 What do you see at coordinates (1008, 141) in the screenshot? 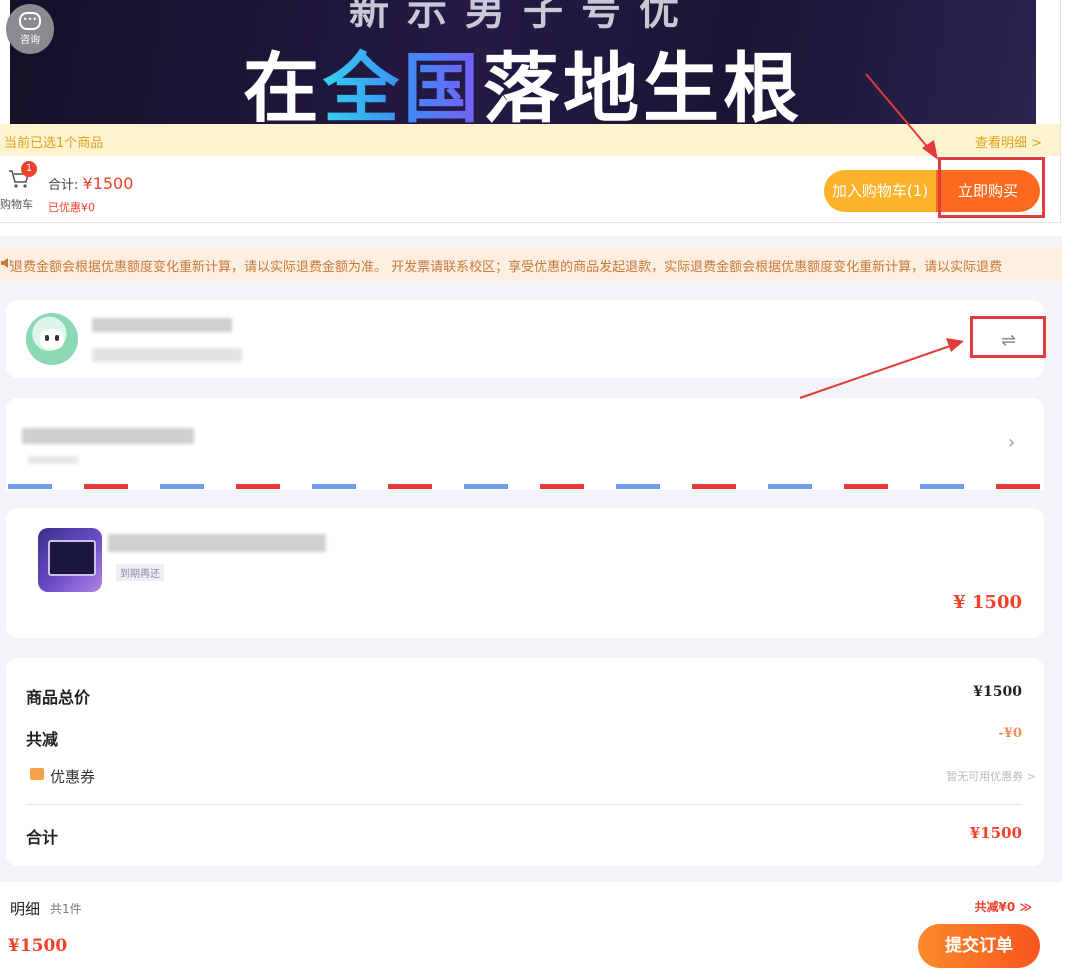
I see `view-details-link: 查看明细 >` at bounding box center [1008, 141].